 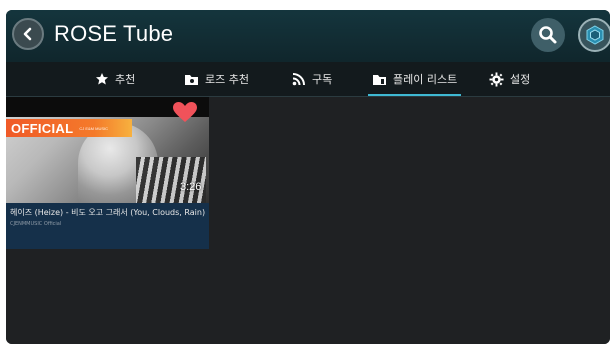 What do you see at coordinates (227, 79) in the screenshot?
I see `tab-label: 로즈 추천` at bounding box center [227, 79].